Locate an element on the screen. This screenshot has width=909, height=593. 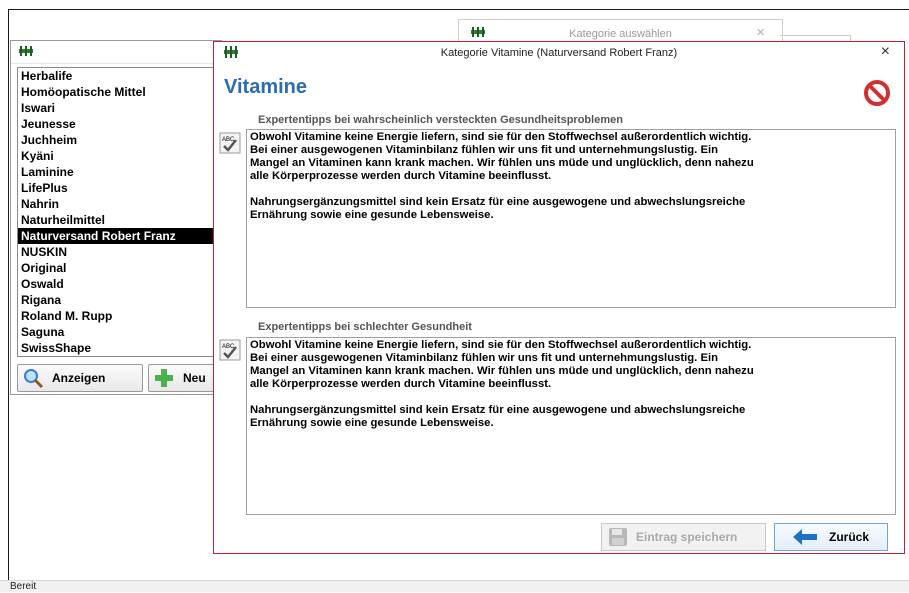
status-text: Bereit is located at coordinates (23, 586).